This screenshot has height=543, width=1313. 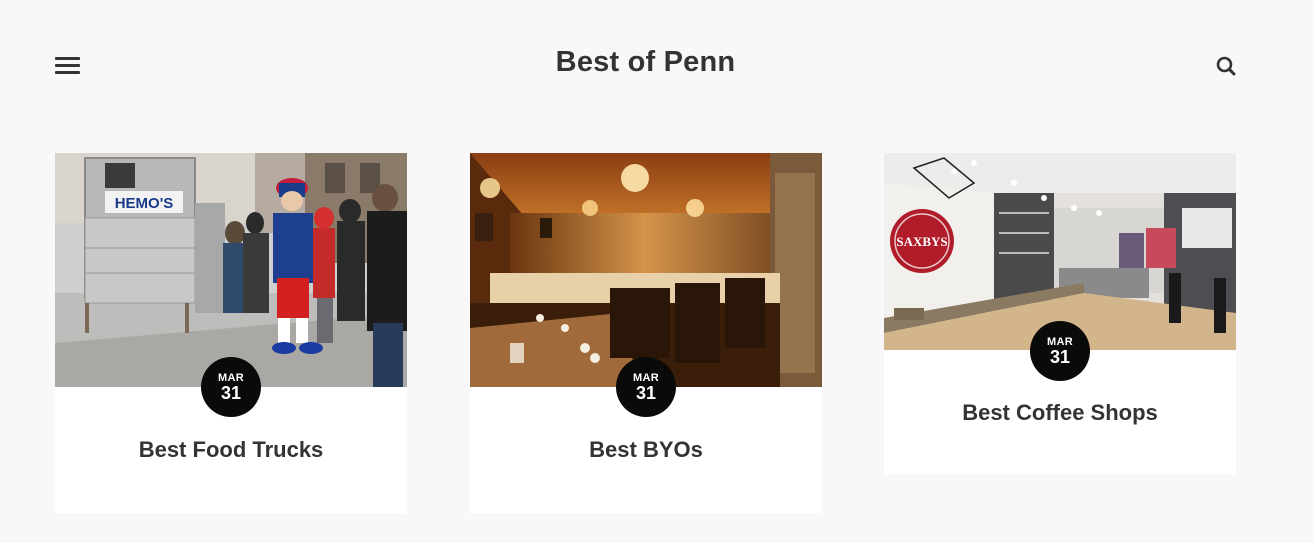 I want to click on site-title: Best of Penn, so click(x=645, y=62).